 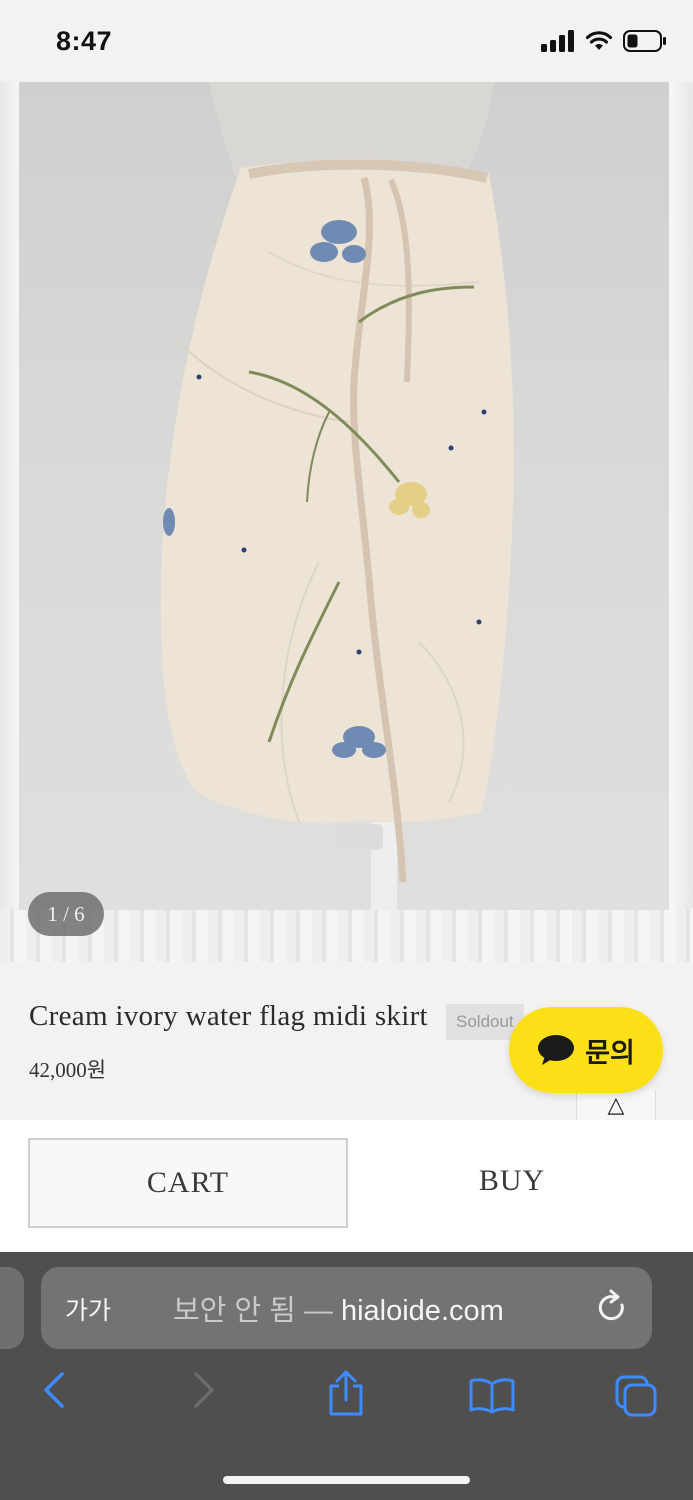 What do you see at coordinates (422, 1311) in the screenshot?
I see `url-host: hialoide.com` at bounding box center [422, 1311].